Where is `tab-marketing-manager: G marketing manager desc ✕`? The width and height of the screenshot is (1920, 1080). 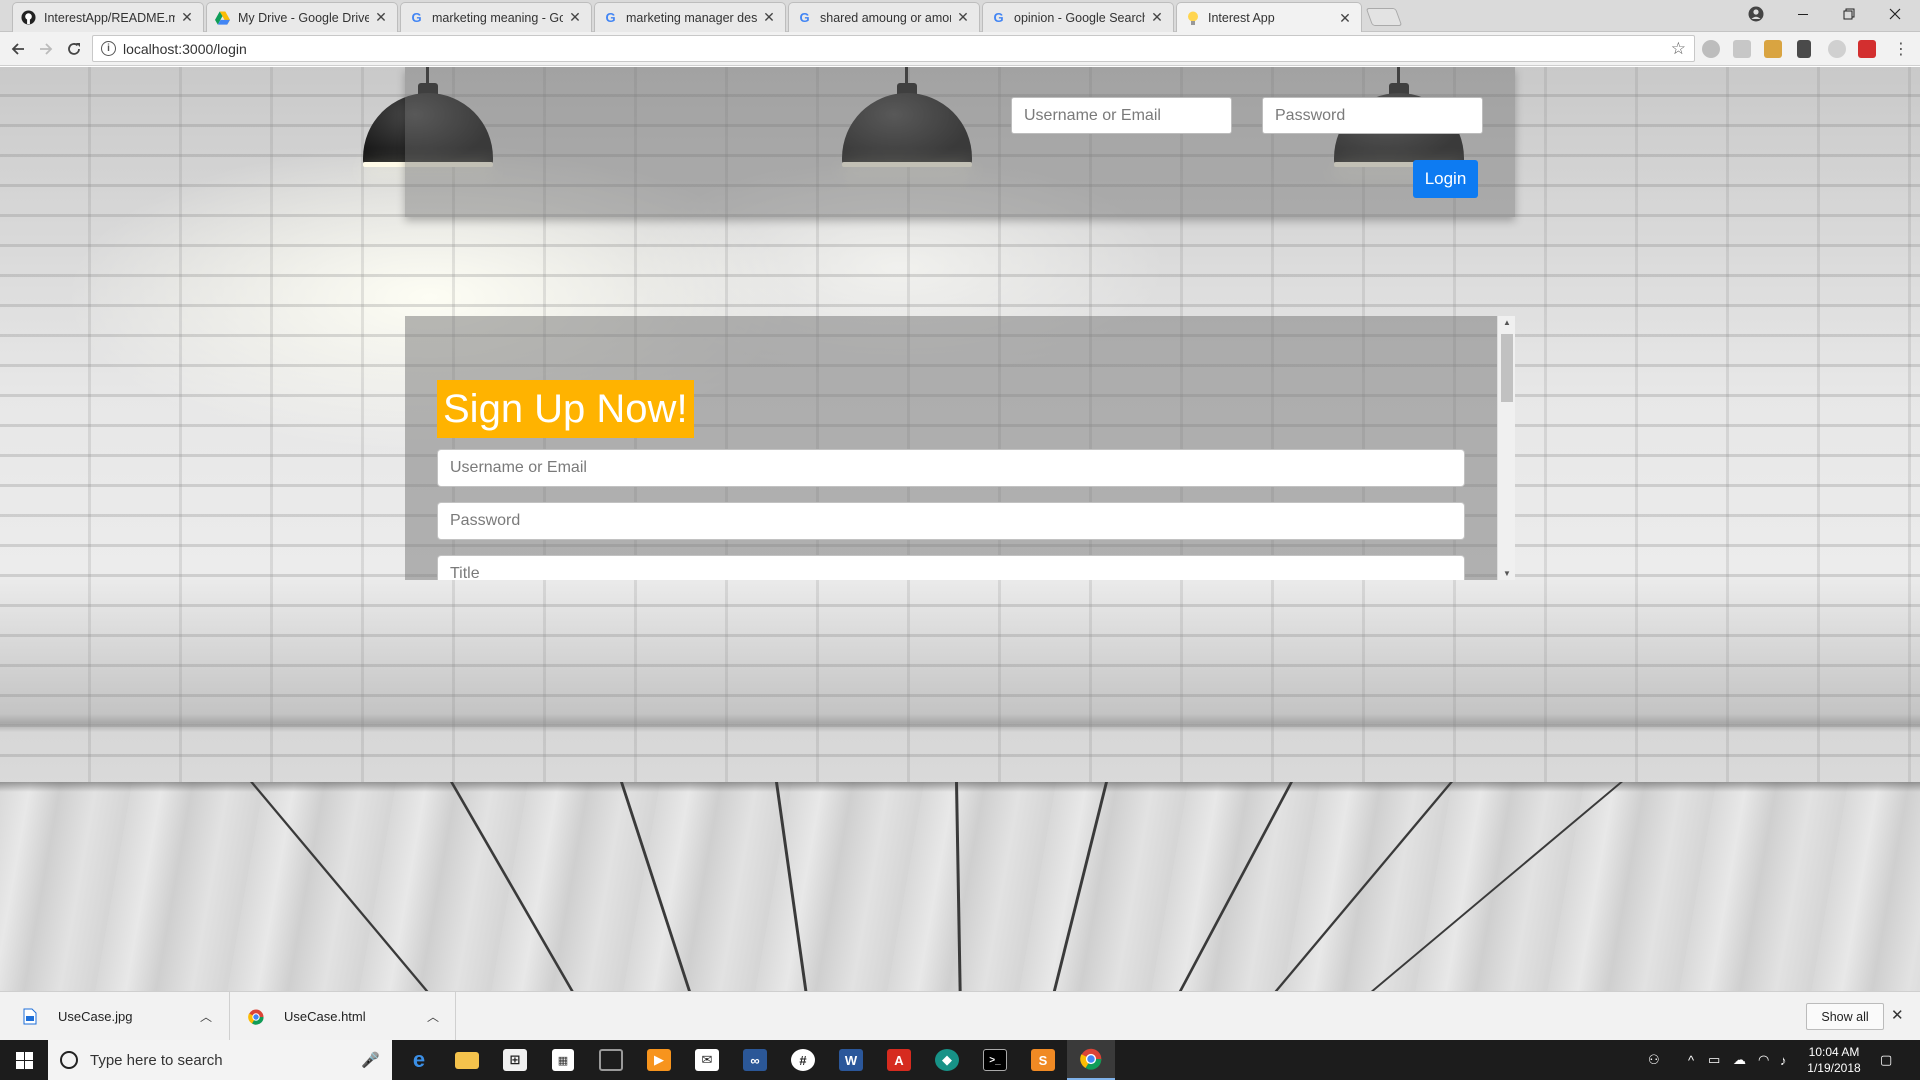 tab-marketing-manager: G marketing manager desc ✕ is located at coordinates (690, 17).